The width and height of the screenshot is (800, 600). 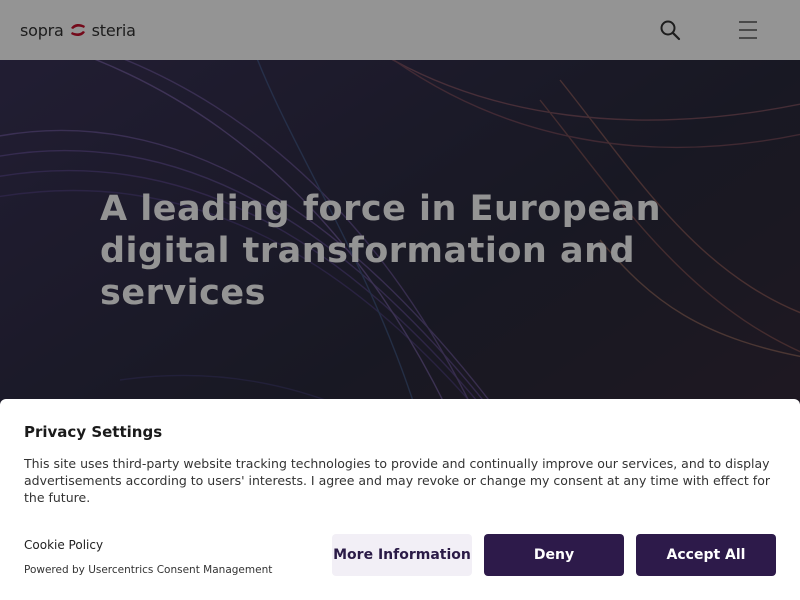 I want to click on consent-buttons: More Information Deny Accept All, so click(x=554, y=555).